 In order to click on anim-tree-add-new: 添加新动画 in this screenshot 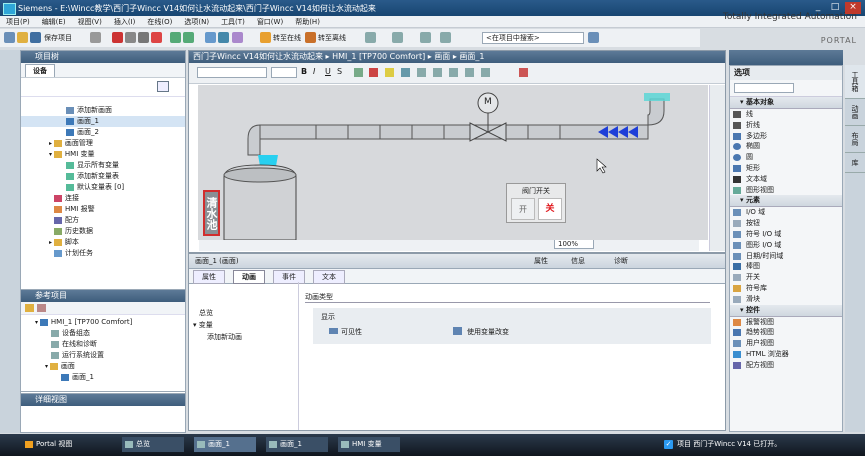, I will do `click(224, 337)`.